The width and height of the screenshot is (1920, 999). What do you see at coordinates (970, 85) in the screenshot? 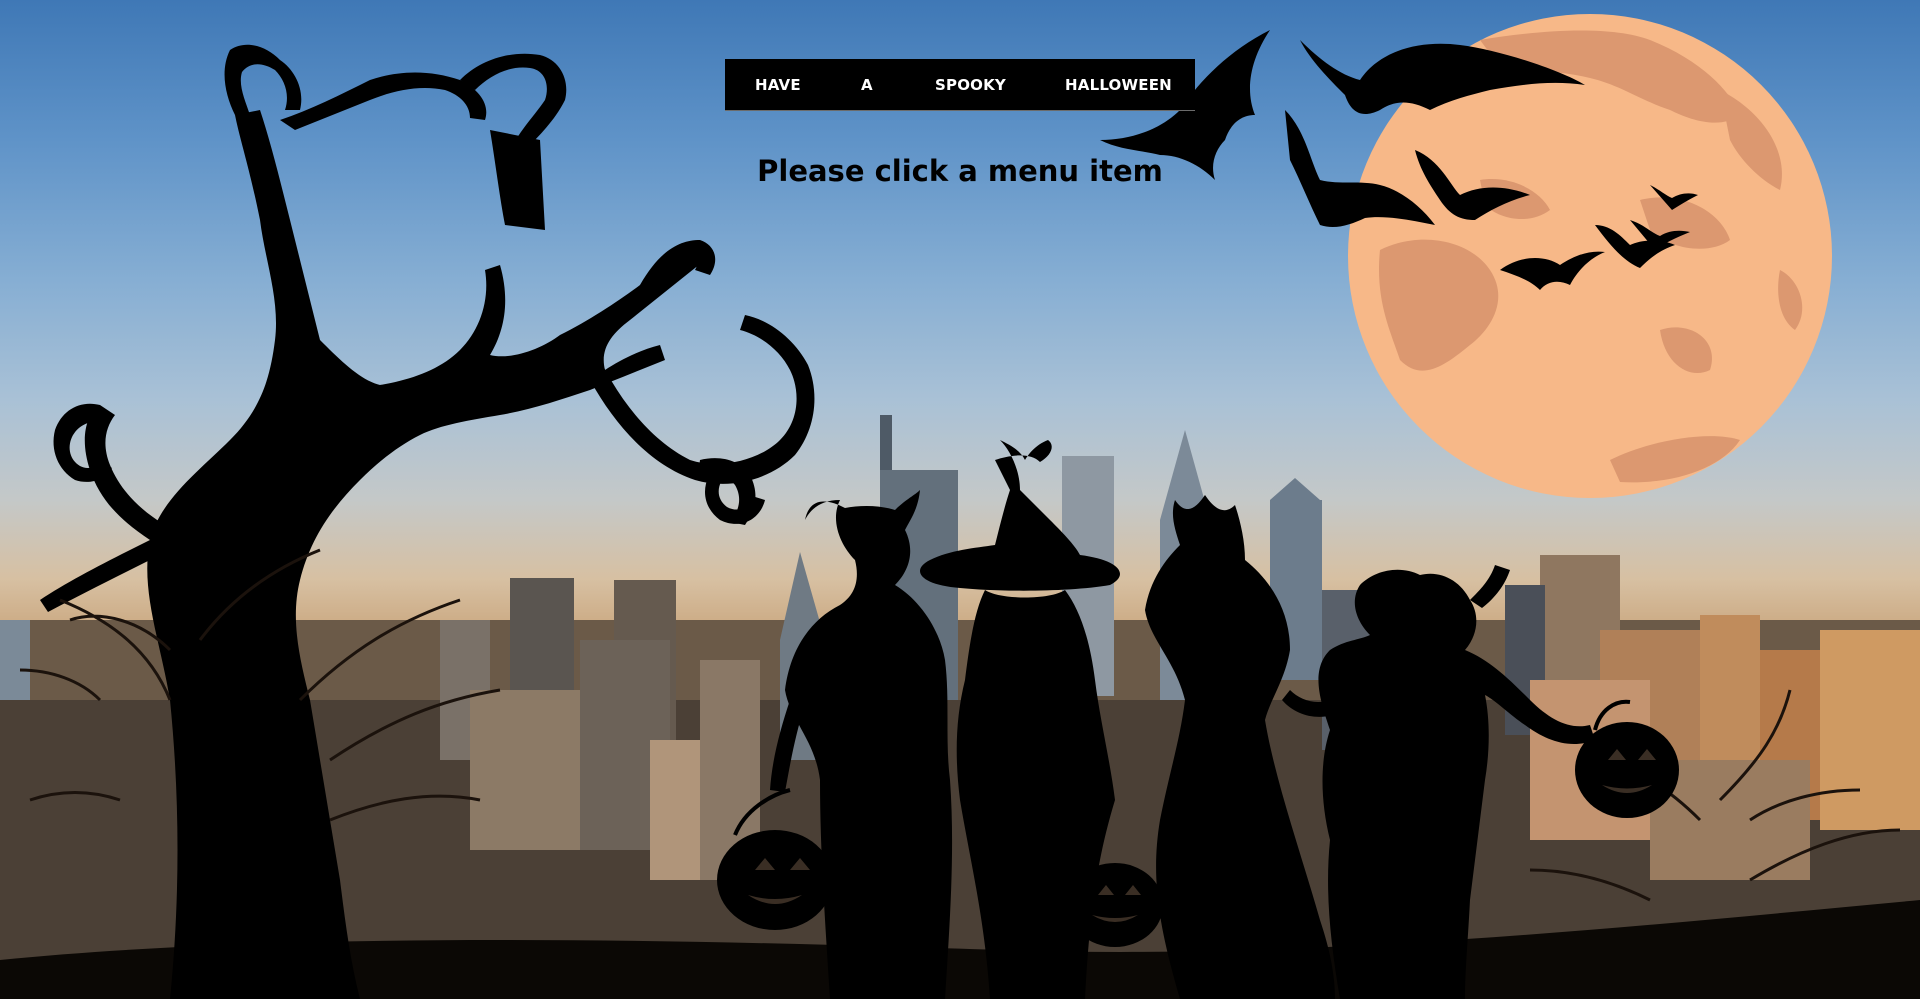
I see `menu-item-spooky: SPOOKY` at bounding box center [970, 85].